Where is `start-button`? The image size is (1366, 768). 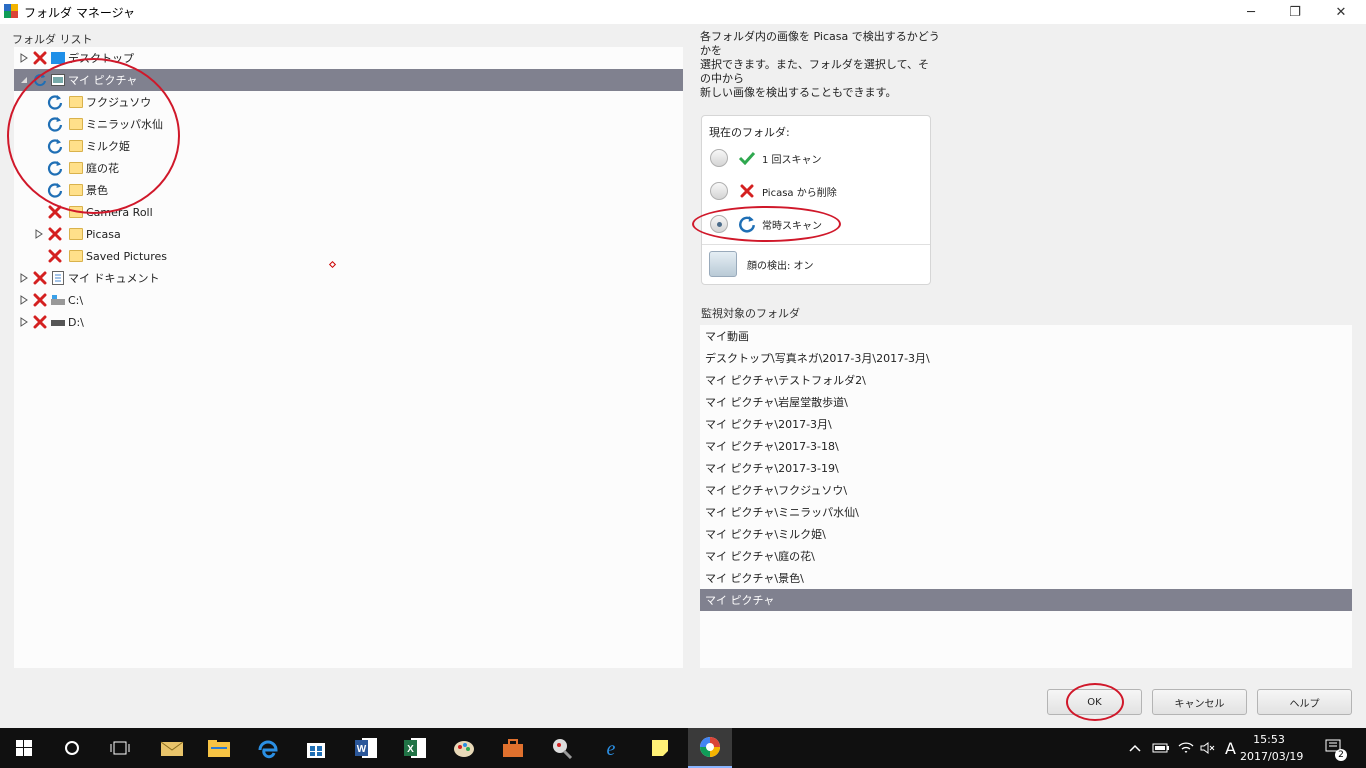
start-button is located at coordinates (24, 748).